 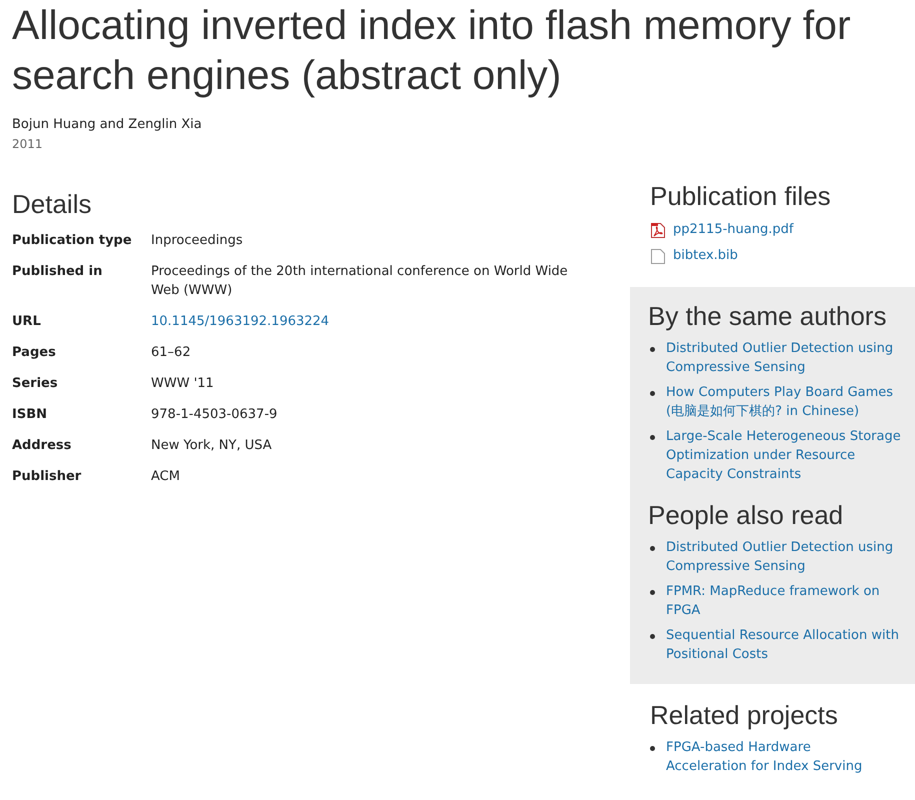 What do you see at coordinates (35, 384) in the screenshot?
I see `detail-label: Series` at bounding box center [35, 384].